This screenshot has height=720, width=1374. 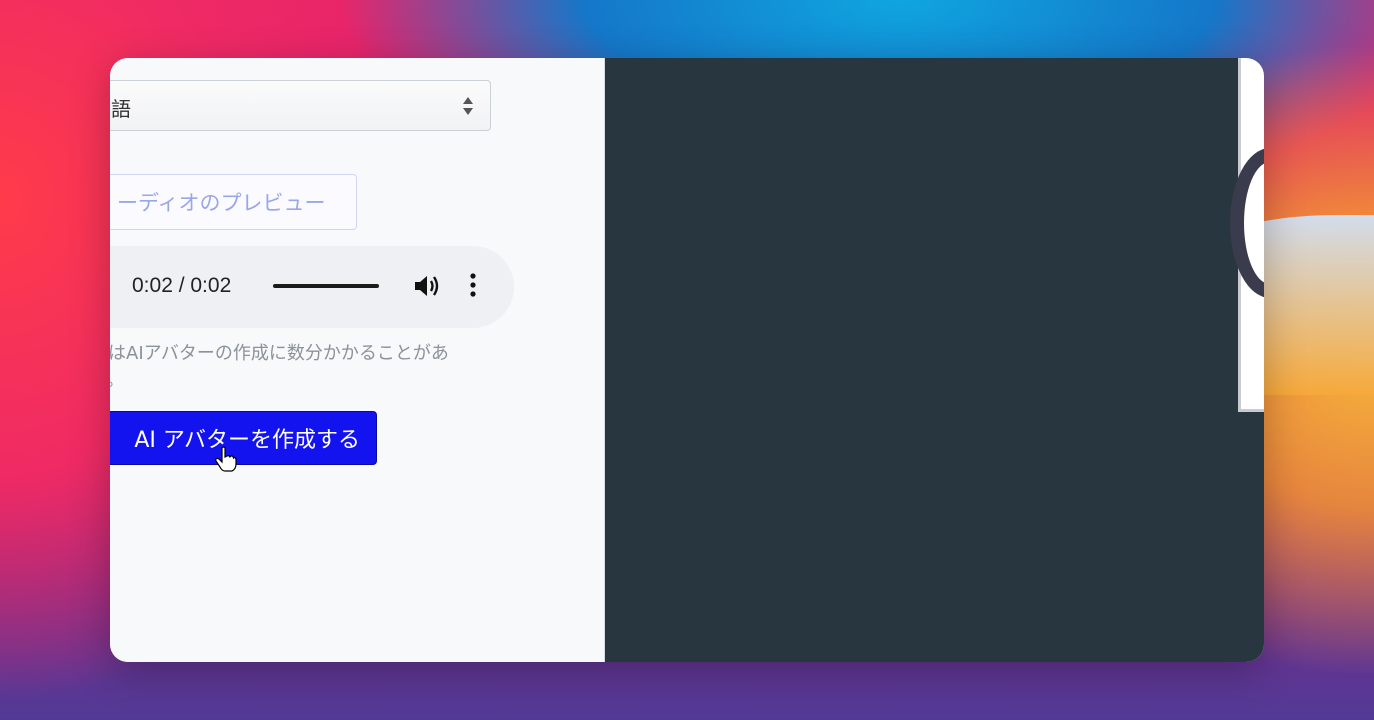 I want to click on create-button-label: AI アバターを作成する, so click(x=247, y=440).